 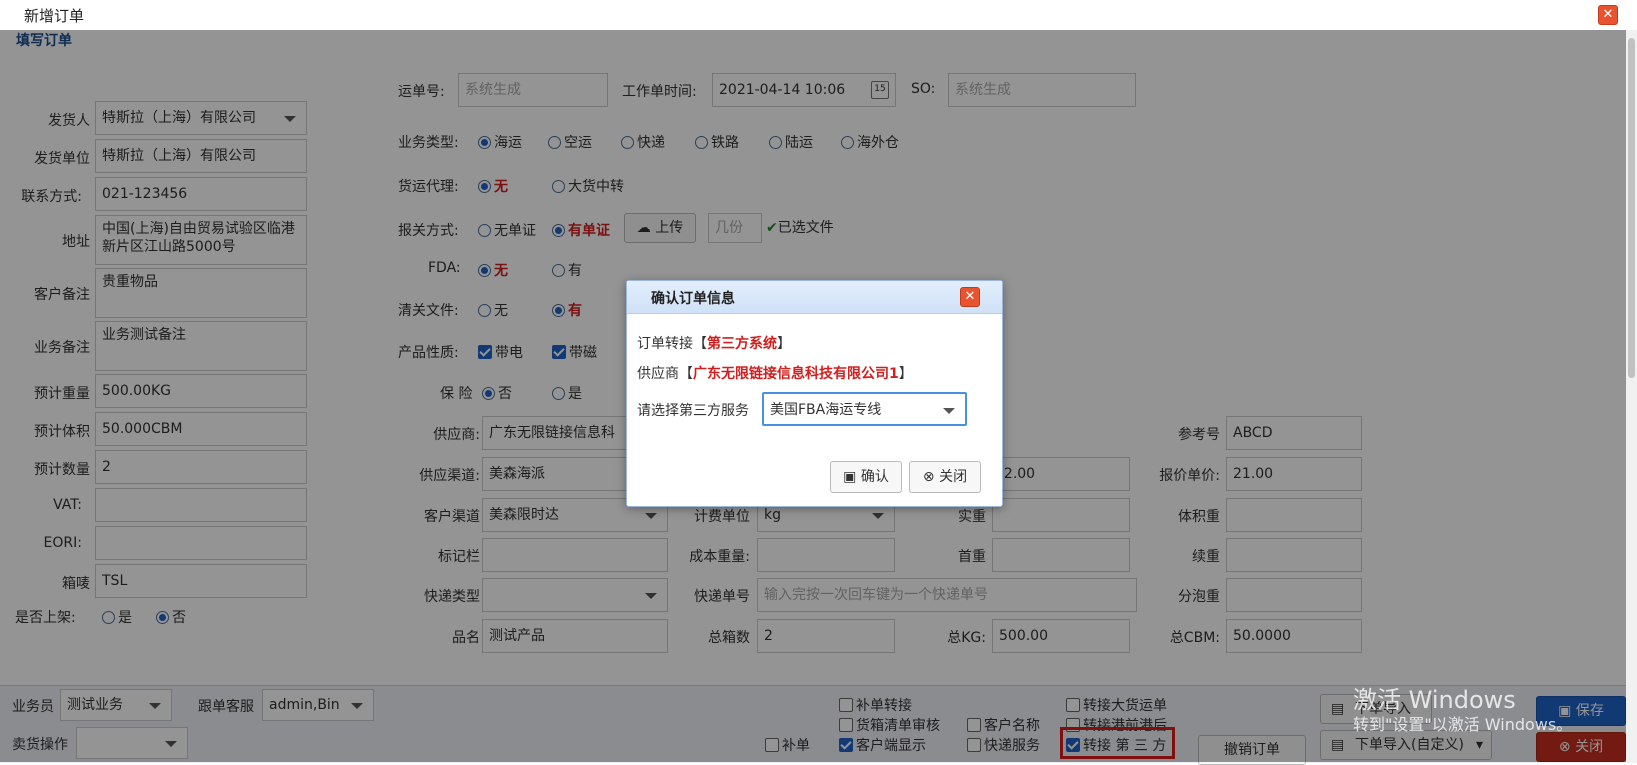 I want to click on window-title: 新增订单, so click(x=54, y=16).